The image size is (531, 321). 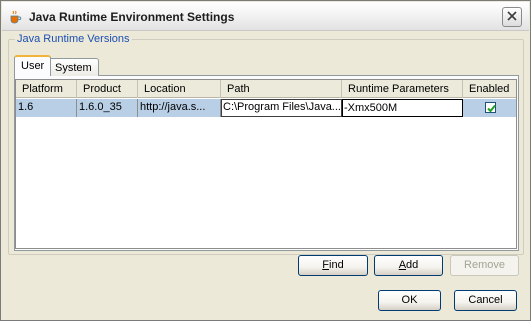 What do you see at coordinates (412, 265) in the screenshot?
I see `add-label-rest: dd` at bounding box center [412, 265].